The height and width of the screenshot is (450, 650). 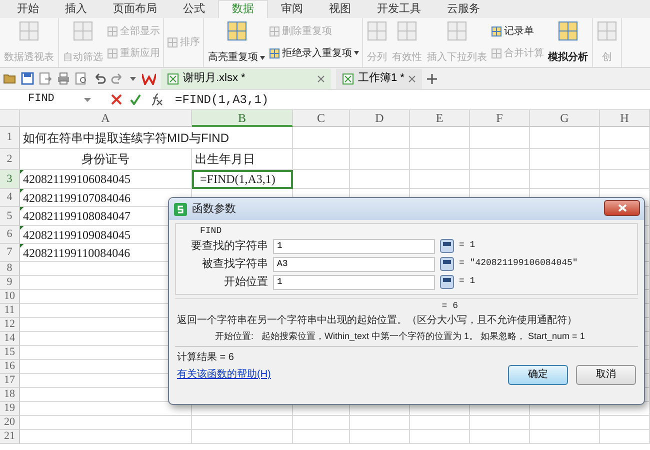 I want to click on row-header: 17, so click(x=10, y=381).